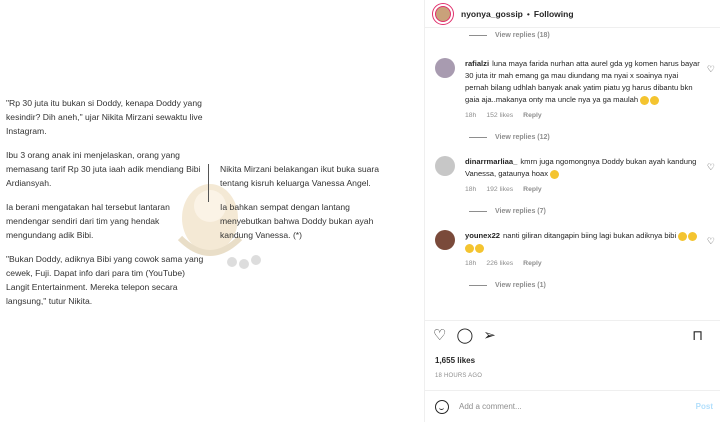 Image resolution: width=720 pixels, height=422 pixels. What do you see at coordinates (583, 118) in the screenshot?
I see `comment-meta: 18h 152 likes Reply` at bounding box center [583, 118].